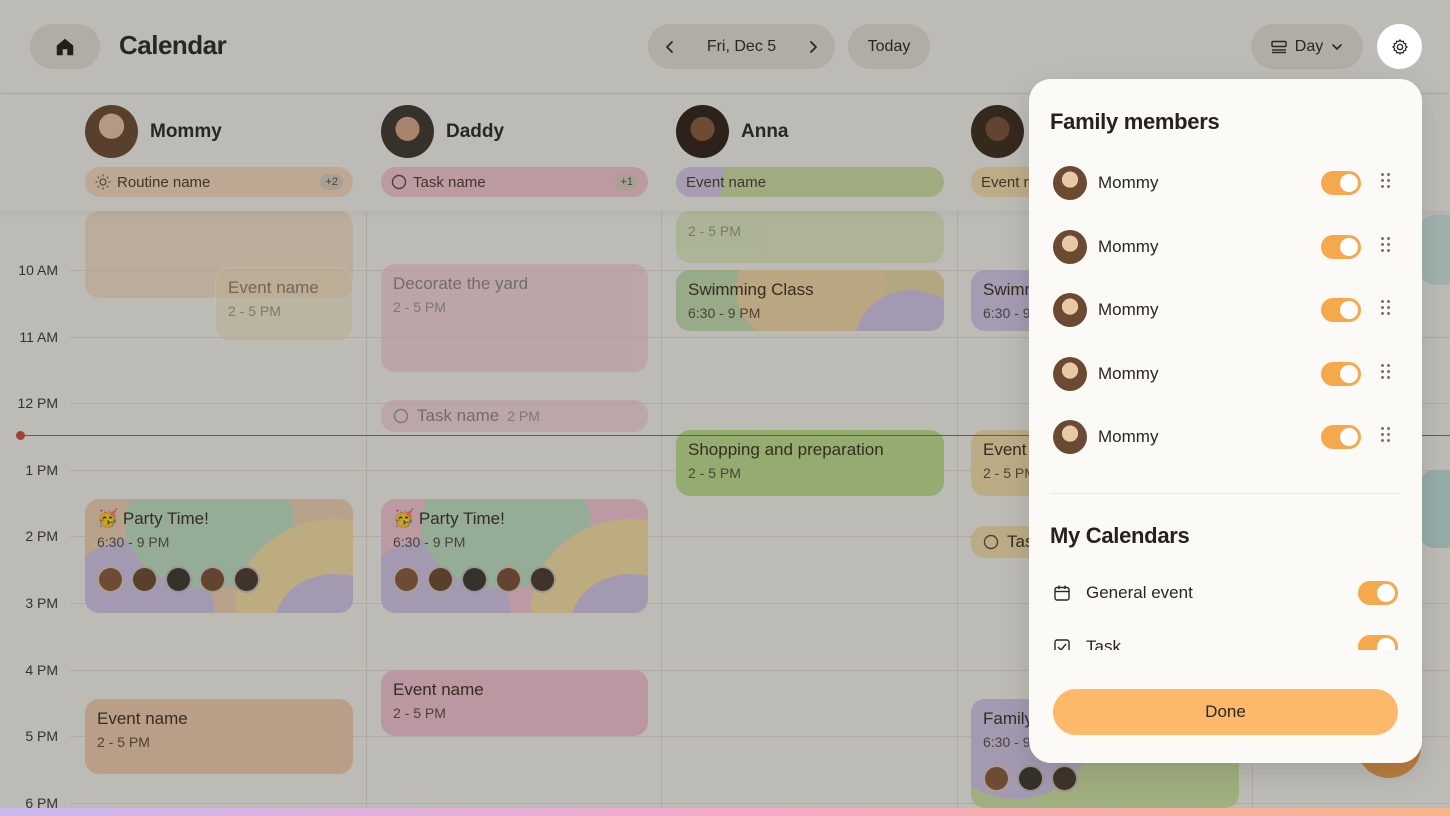 Image resolution: width=1450 pixels, height=816 pixels. I want to click on calendar-icon, so click(1062, 593).